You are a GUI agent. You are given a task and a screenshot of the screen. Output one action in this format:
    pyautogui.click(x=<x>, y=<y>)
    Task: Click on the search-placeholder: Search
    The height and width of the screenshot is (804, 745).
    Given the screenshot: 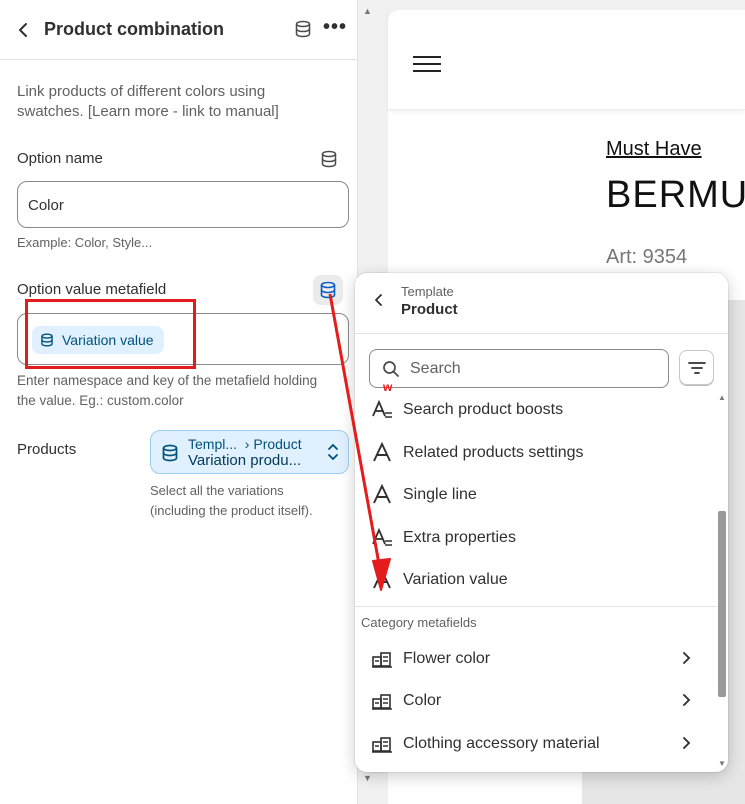 What is the action you would take?
    pyautogui.click(x=435, y=368)
    